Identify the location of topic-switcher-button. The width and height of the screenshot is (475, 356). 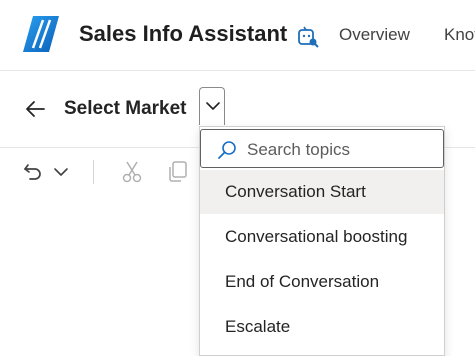
(212, 106).